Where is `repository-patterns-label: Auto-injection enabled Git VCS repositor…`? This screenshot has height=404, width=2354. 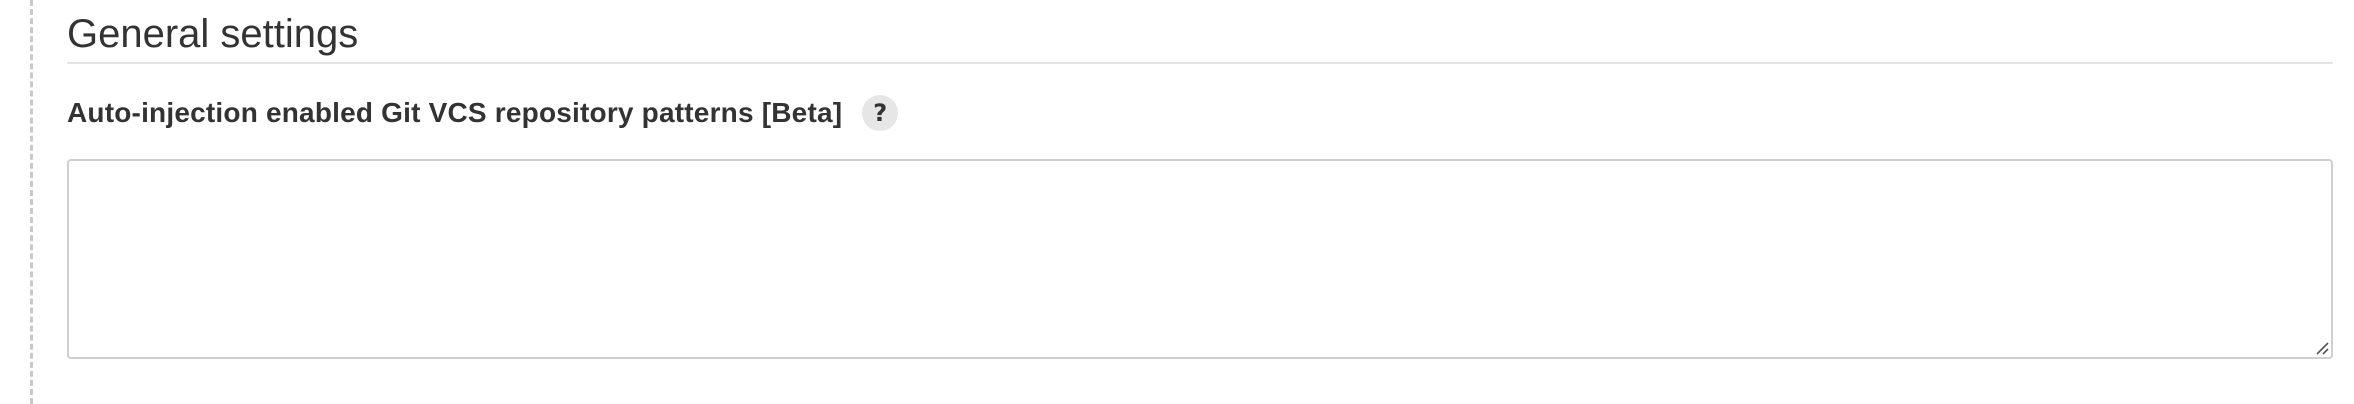 repository-patterns-label: Auto-injection enabled Git VCS repositor… is located at coordinates (455, 112).